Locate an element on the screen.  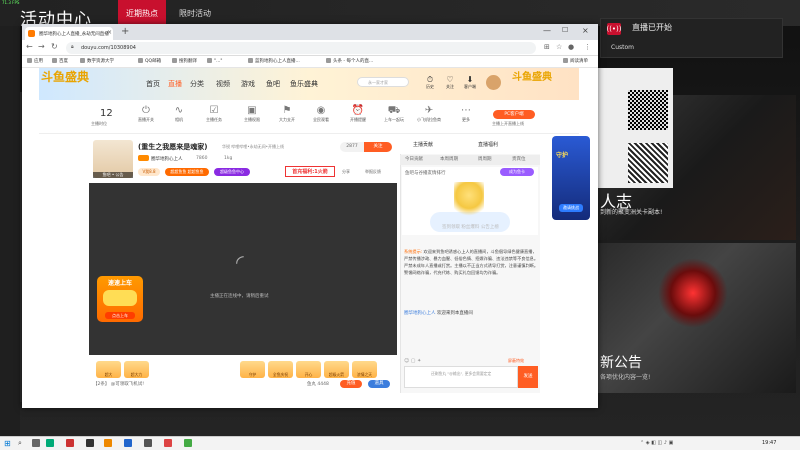
avatar-caption: 鱼吧 • 公告 is located at coordinates (113, 175).